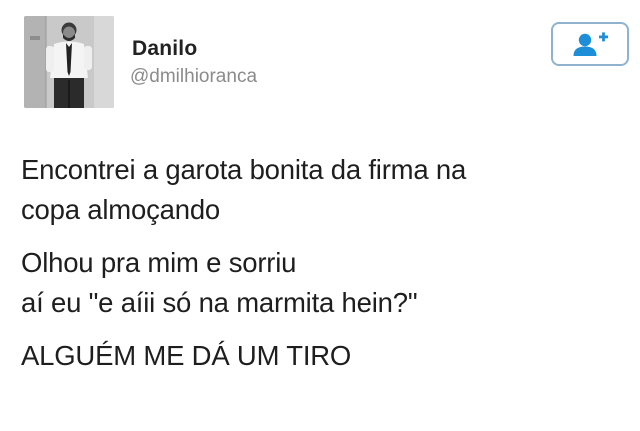 This screenshot has height=431, width=640. Describe the element at coordinates (159, 262) in the screenshot. I see `tweet-line: Olhou pra mim e sorriu` at that location.